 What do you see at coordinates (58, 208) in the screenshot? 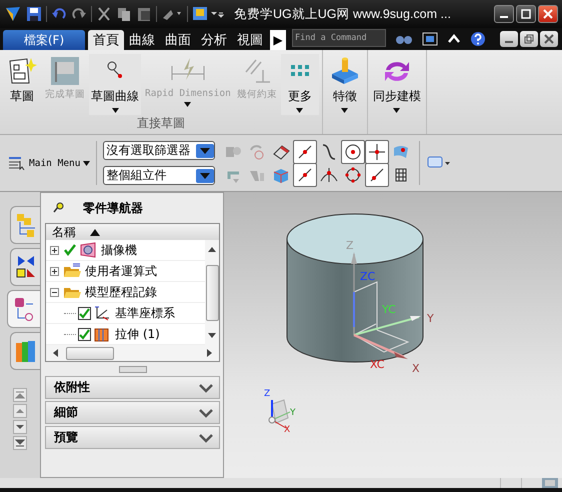
I see `pin-icon` at bounding box center [58, 208].